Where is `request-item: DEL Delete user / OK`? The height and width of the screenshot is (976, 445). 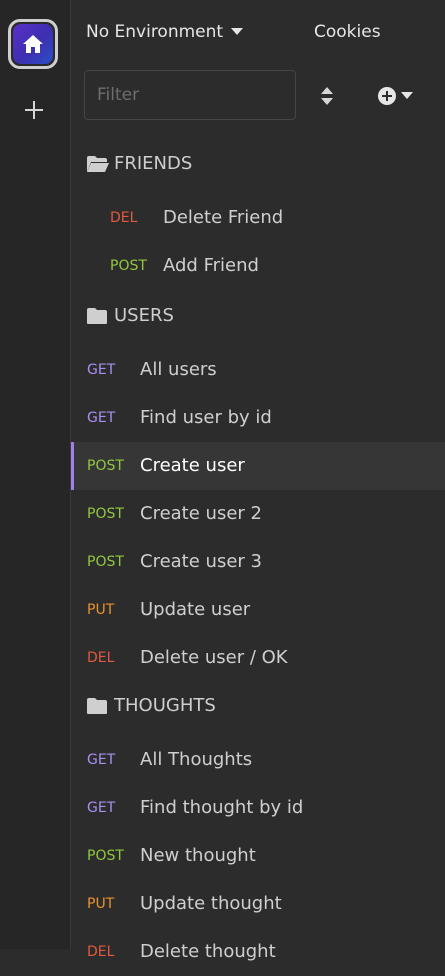 request-item: DEL Delete user / OK is located at coordinates (258, 658).